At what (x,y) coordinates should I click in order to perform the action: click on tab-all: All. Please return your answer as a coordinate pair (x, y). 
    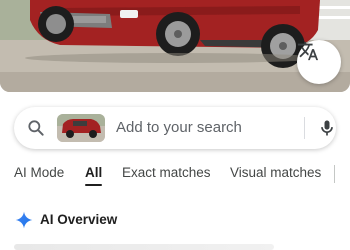
    Looking at the image, I should click on (93, 172).